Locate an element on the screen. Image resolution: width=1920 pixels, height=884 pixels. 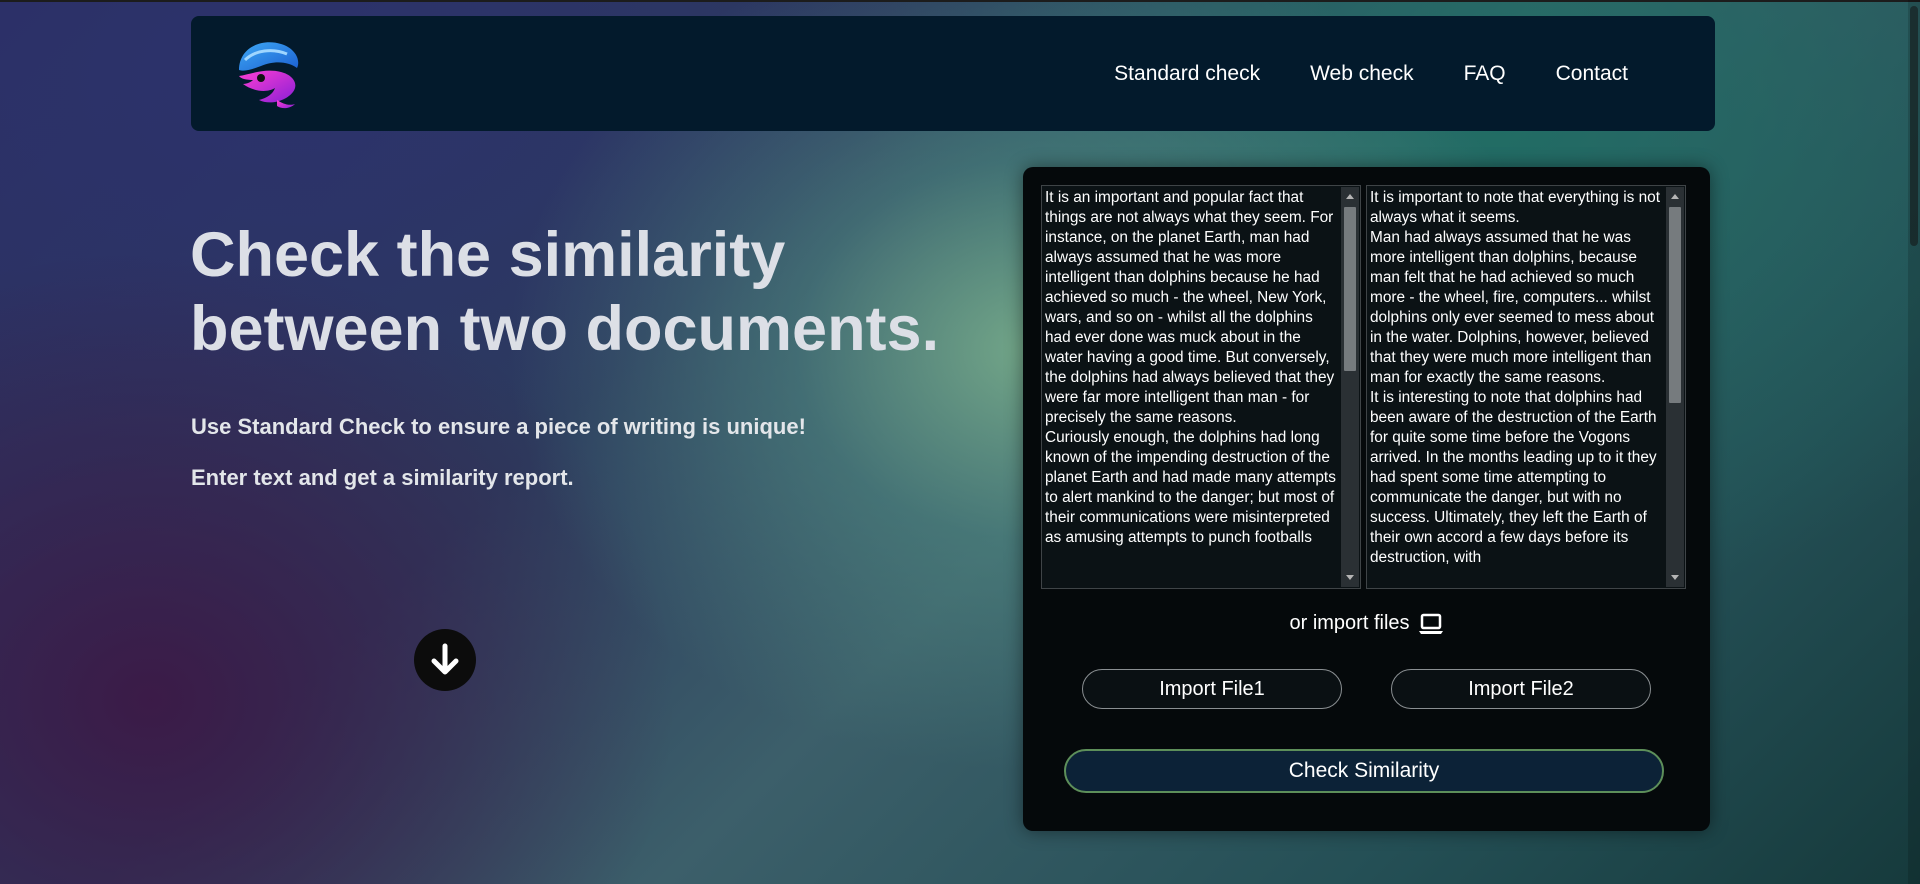
nav-web-check: Web check is located at coordinates (1362, 74).